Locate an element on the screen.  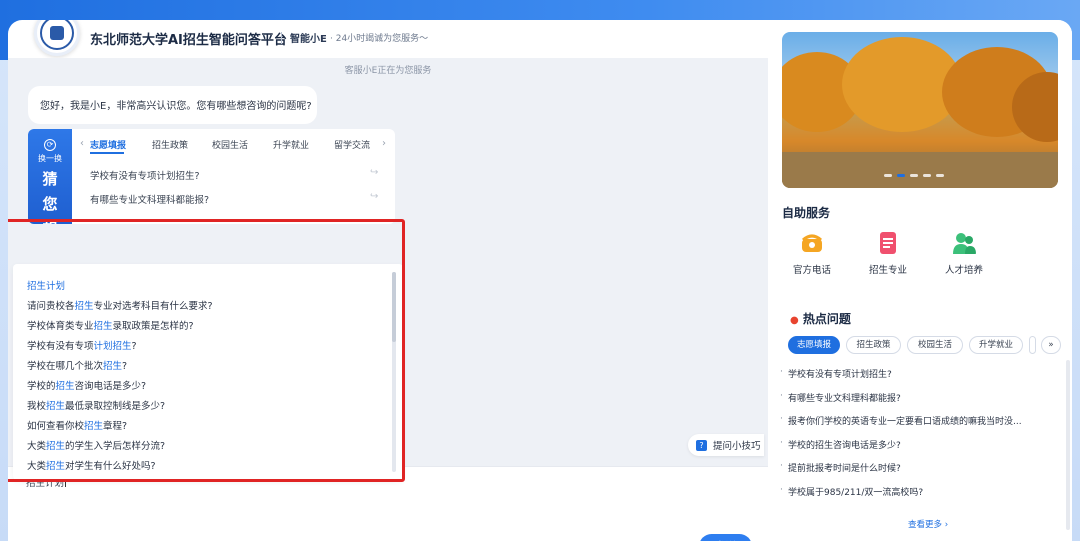
item-text: 学校体育类专业 is located at coordinates (60, 326).